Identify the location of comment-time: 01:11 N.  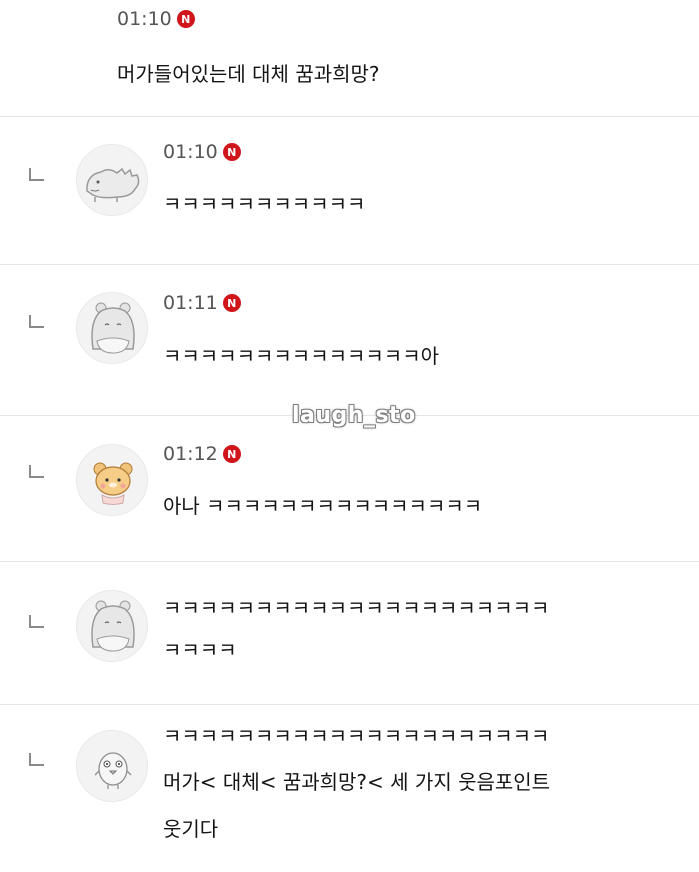
(202, 303).